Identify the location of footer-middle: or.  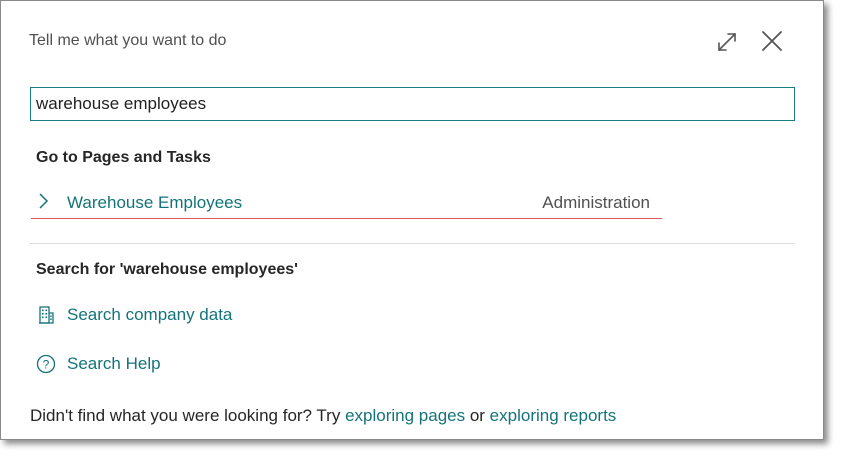
(477, 415).